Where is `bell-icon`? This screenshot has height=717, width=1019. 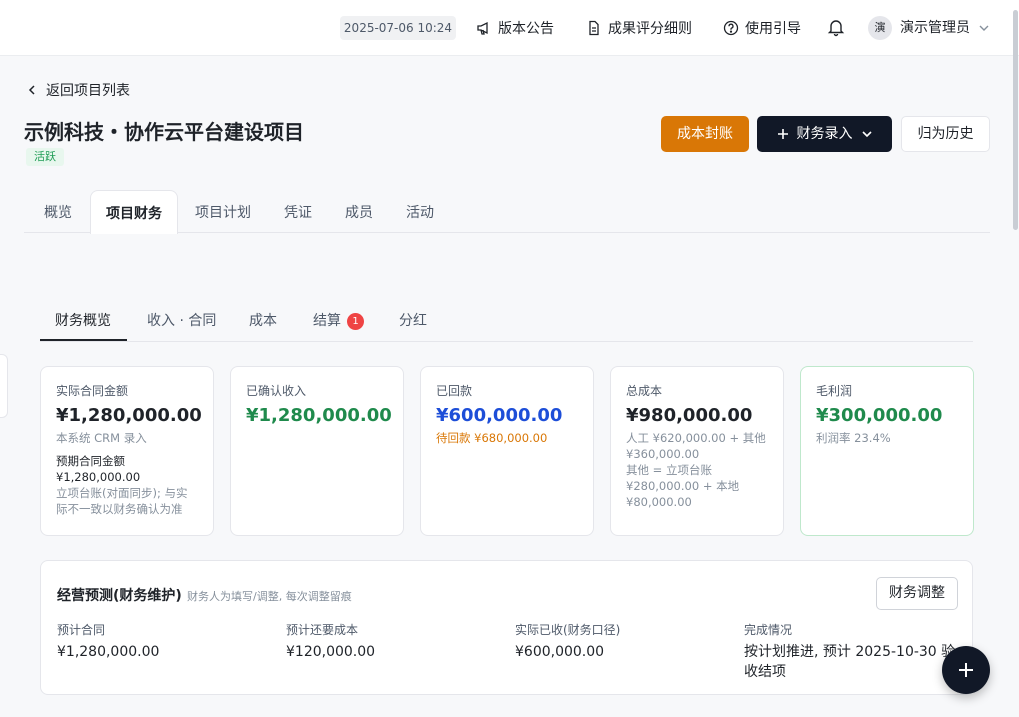 bell-icon is located at coordinates (836, 27).